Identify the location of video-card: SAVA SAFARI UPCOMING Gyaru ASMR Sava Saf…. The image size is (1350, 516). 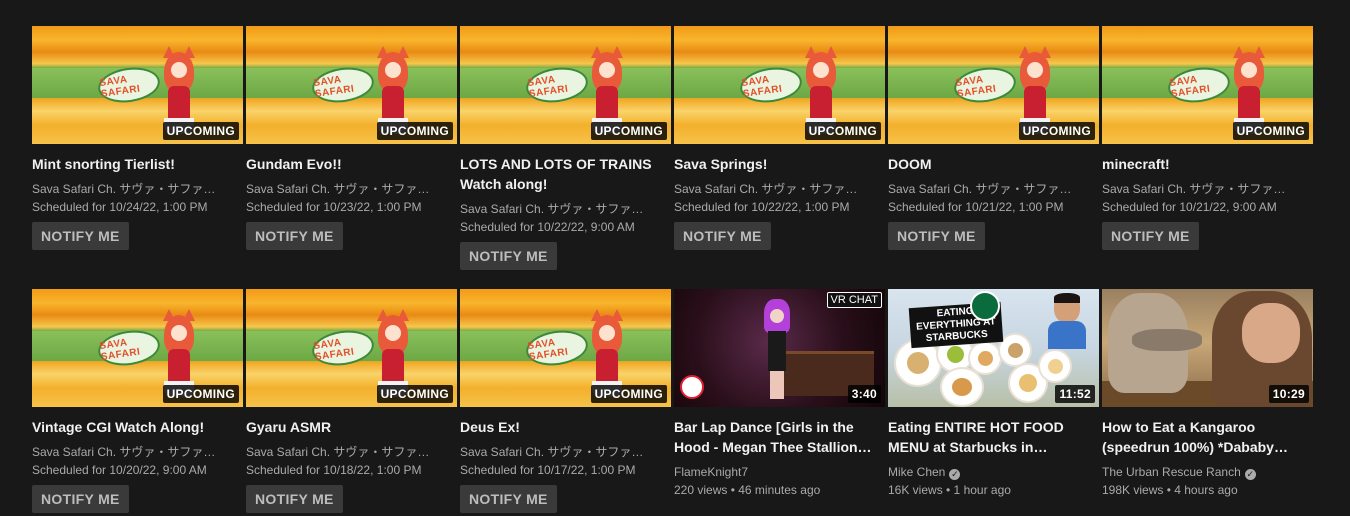
(351, 401).